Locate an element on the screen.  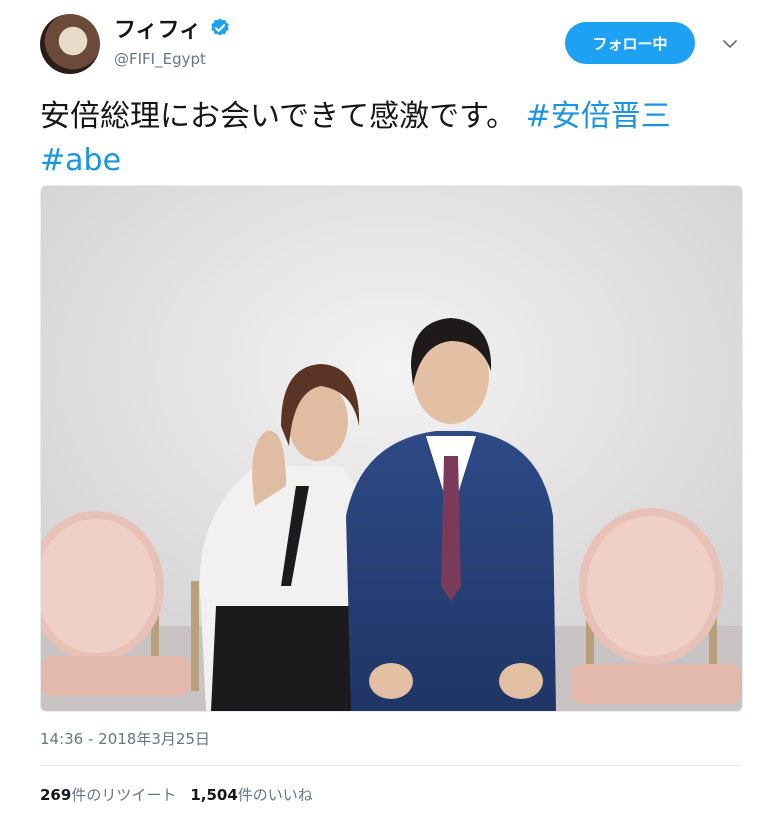
likes-stat: 1,504件のいいね is located at coordinates (251, 794).